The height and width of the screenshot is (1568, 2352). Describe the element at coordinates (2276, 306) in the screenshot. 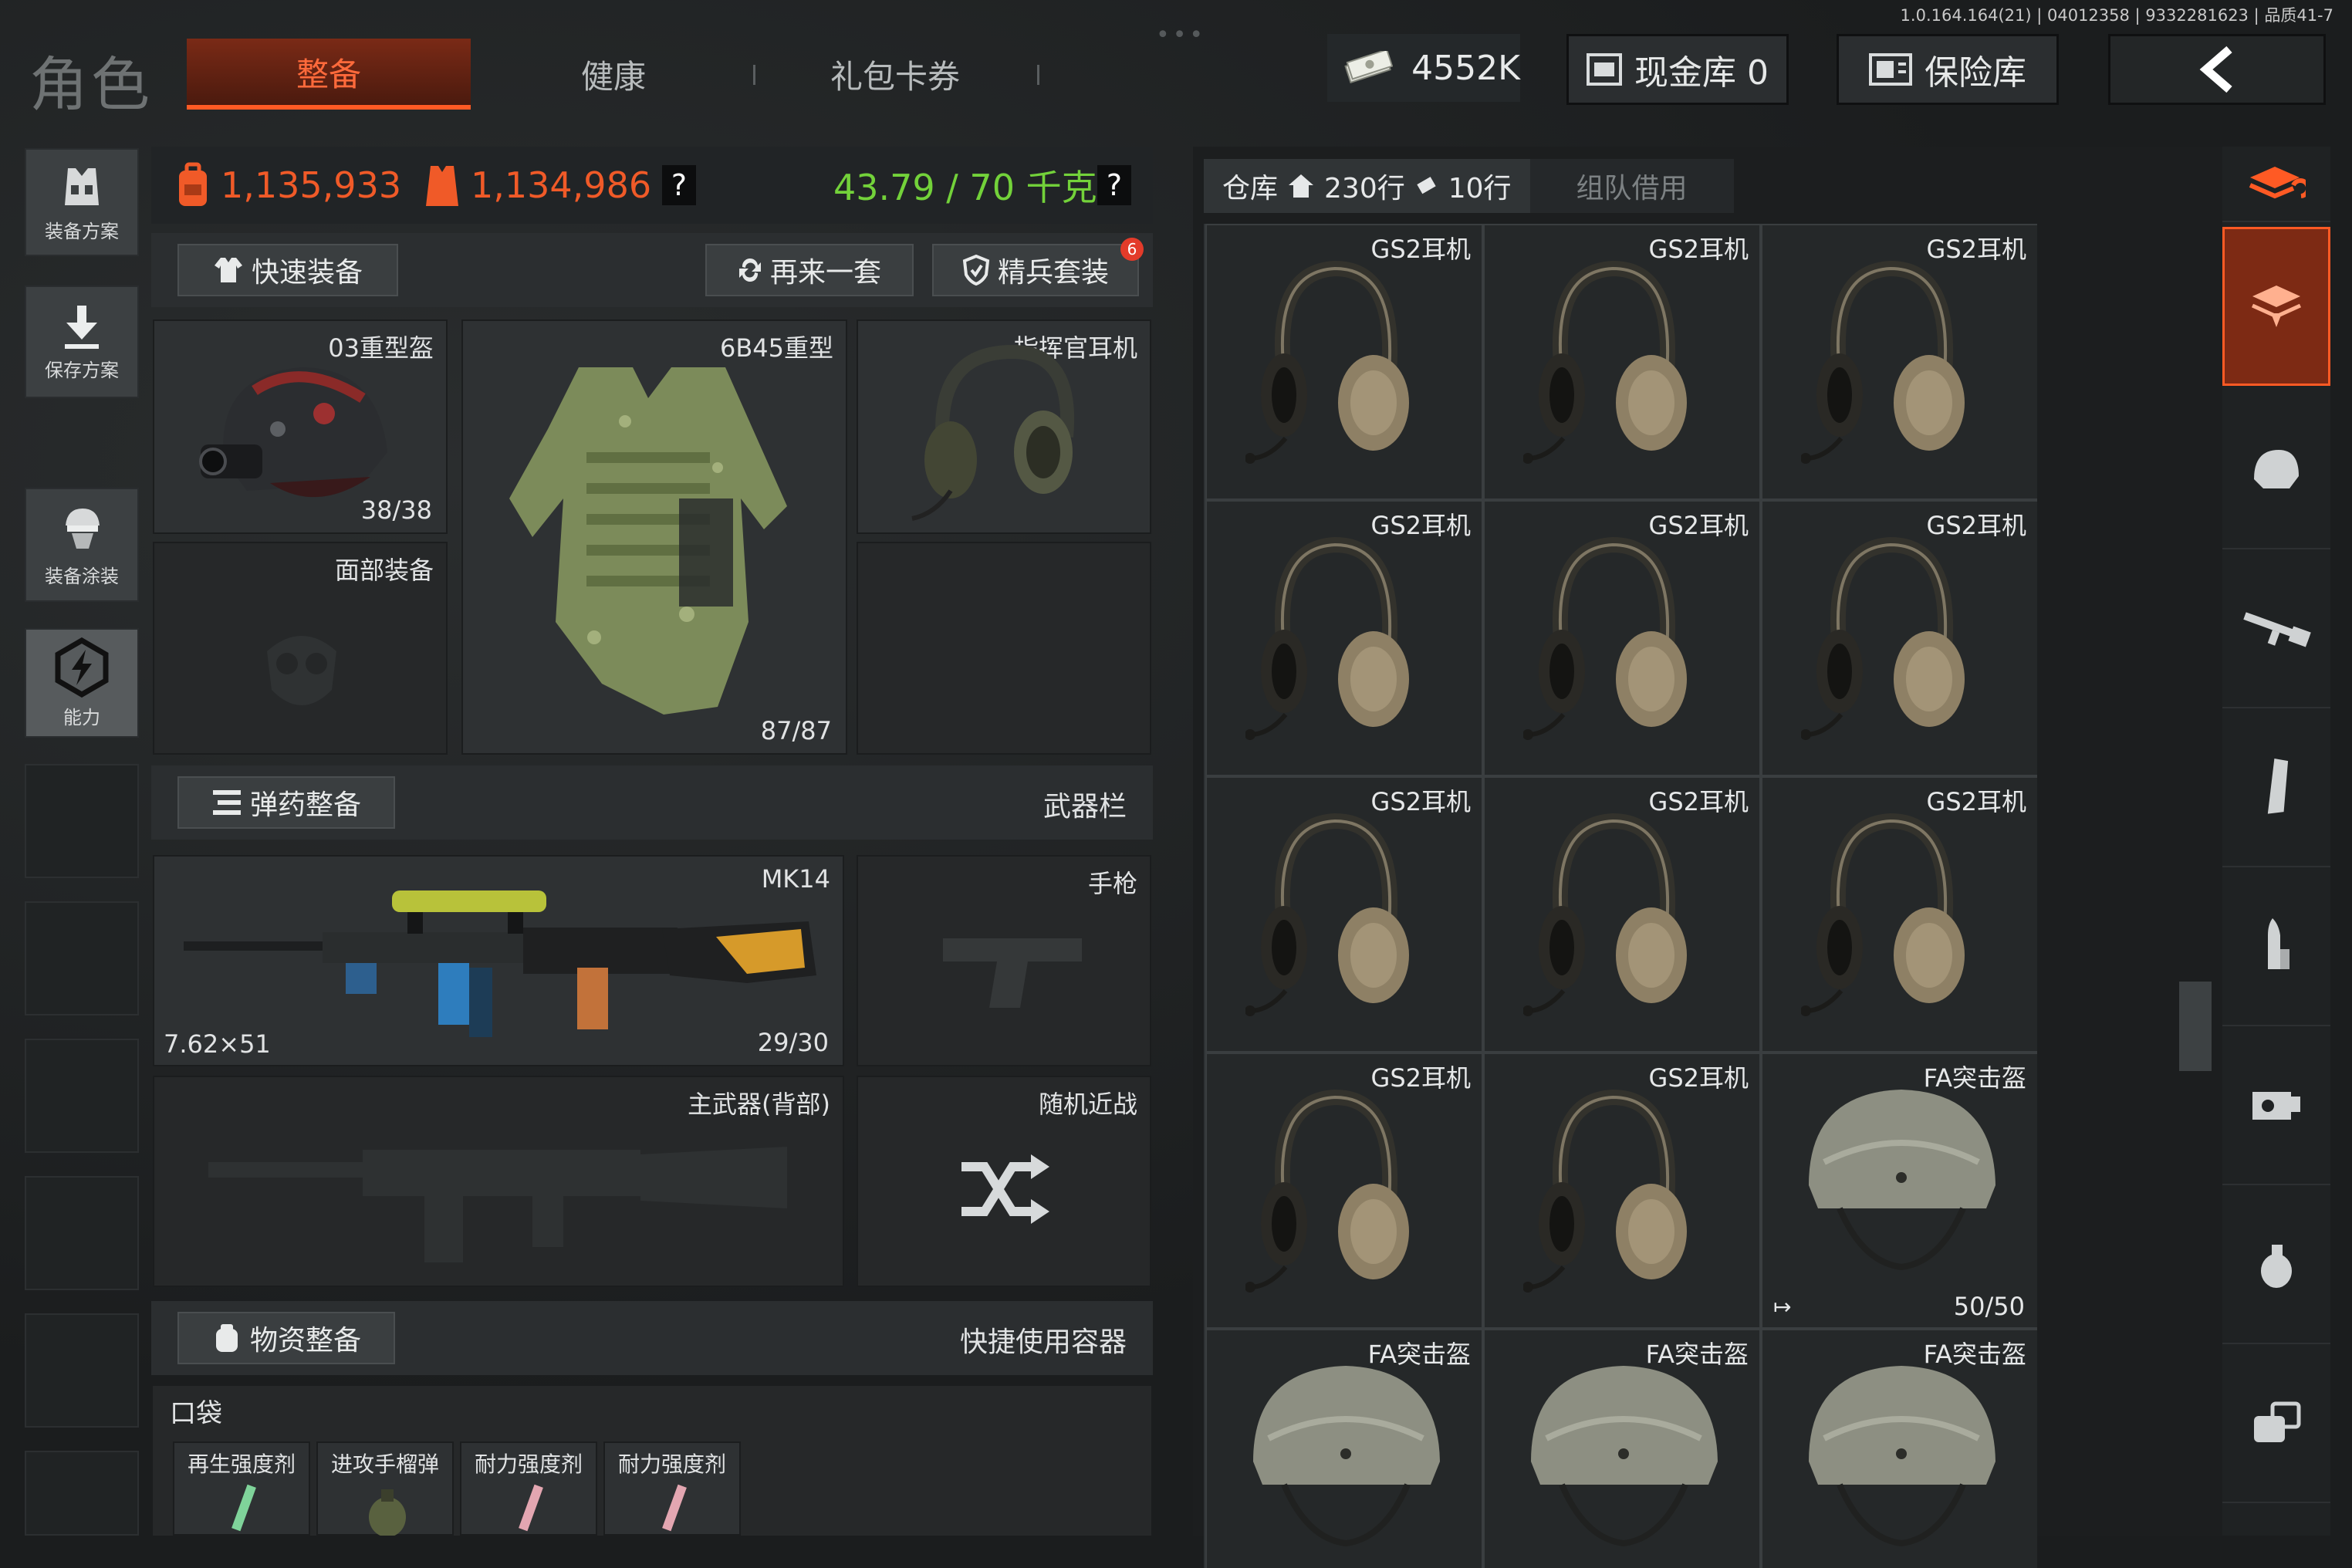

I see `category-storage` at that location.